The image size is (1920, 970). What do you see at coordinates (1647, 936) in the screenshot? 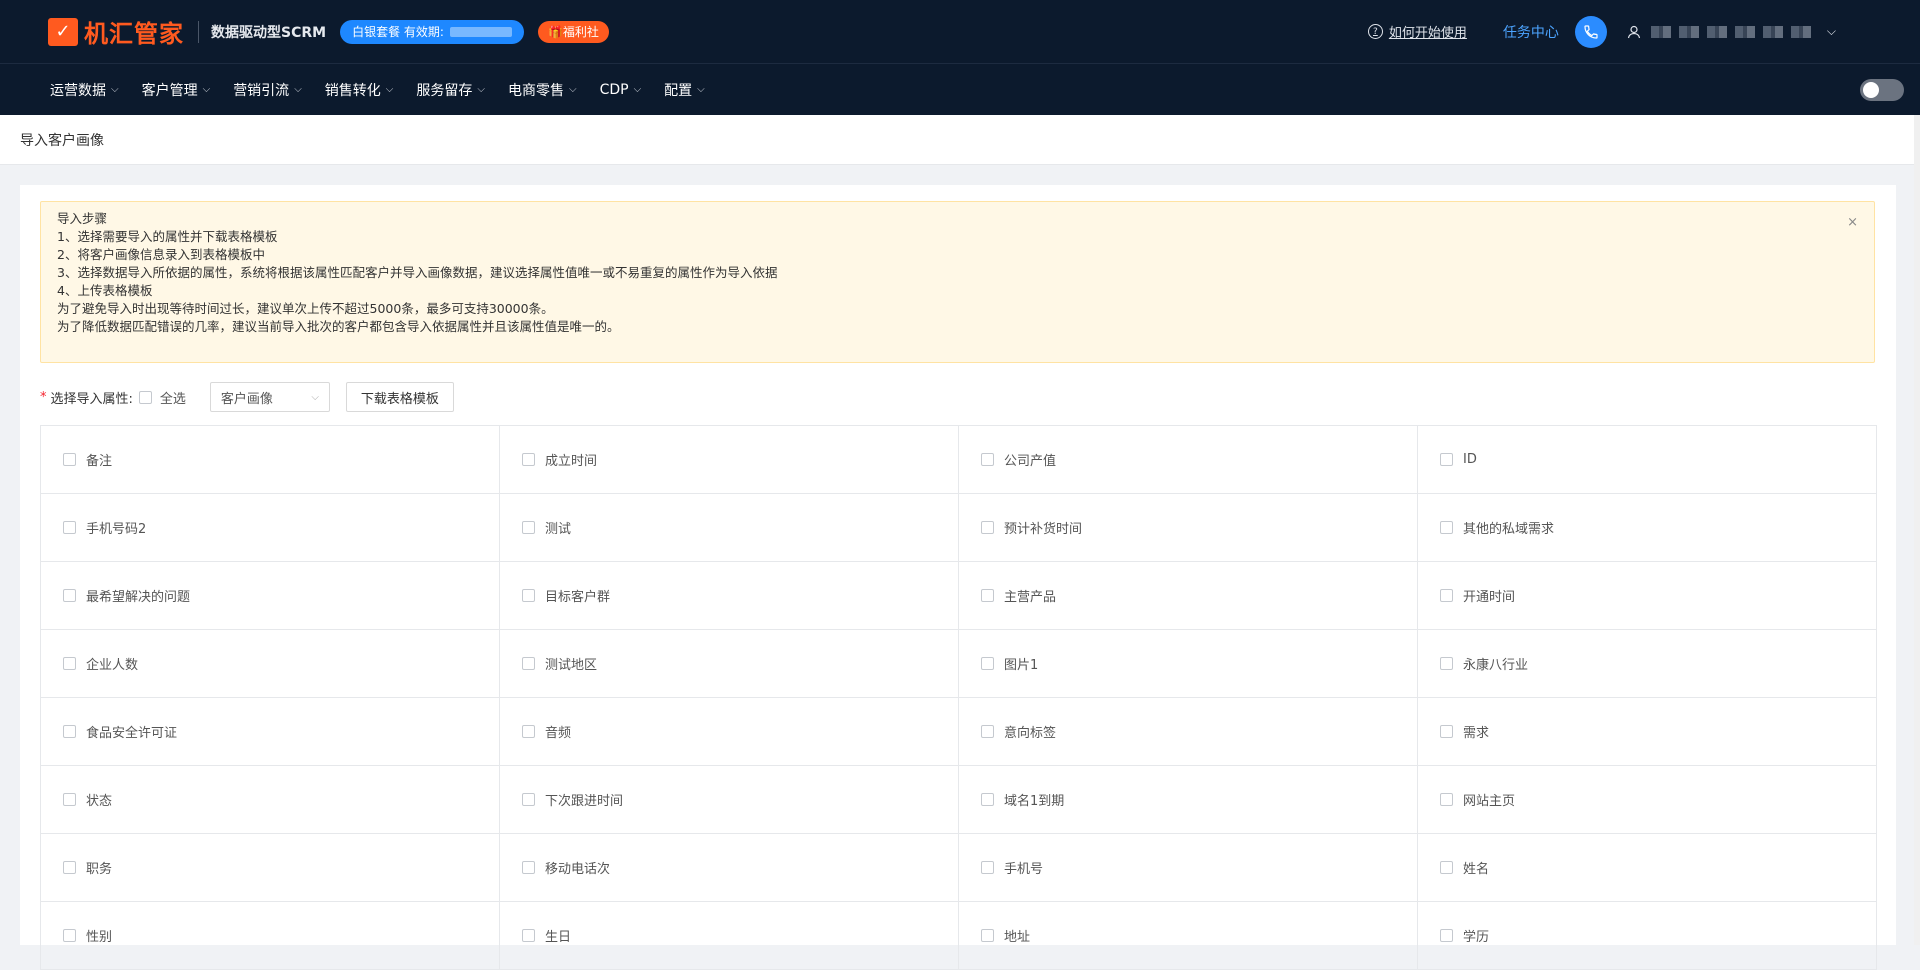
I see `attribute-option: 学历` at bounding box center [1647, 936].